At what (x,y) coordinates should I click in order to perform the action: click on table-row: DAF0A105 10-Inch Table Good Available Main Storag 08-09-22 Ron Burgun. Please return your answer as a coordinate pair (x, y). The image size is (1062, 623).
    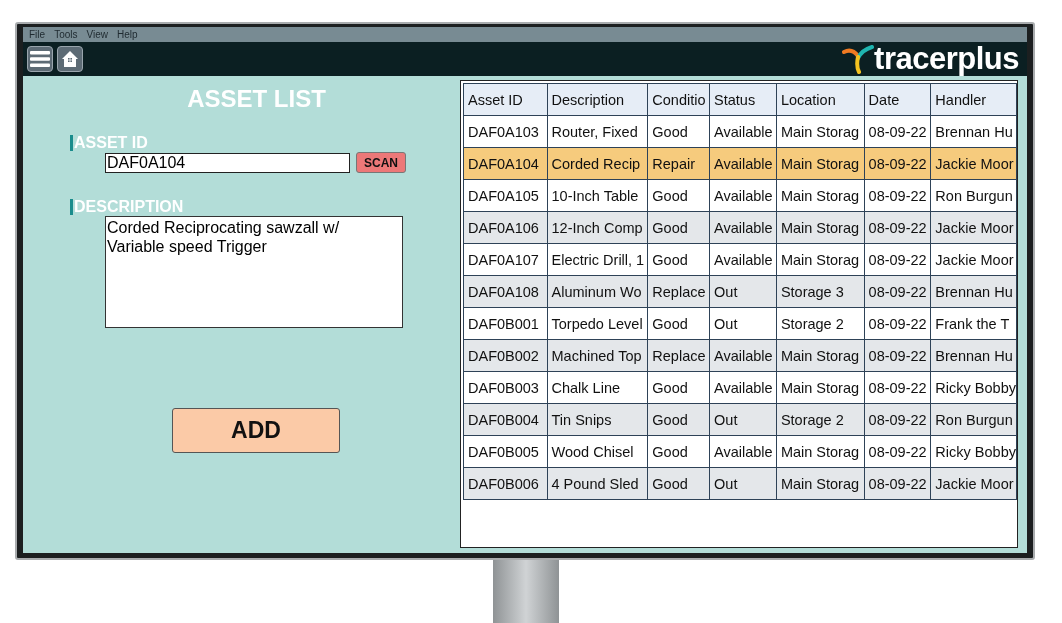
    Looking at the image, I should click on (740, 195).